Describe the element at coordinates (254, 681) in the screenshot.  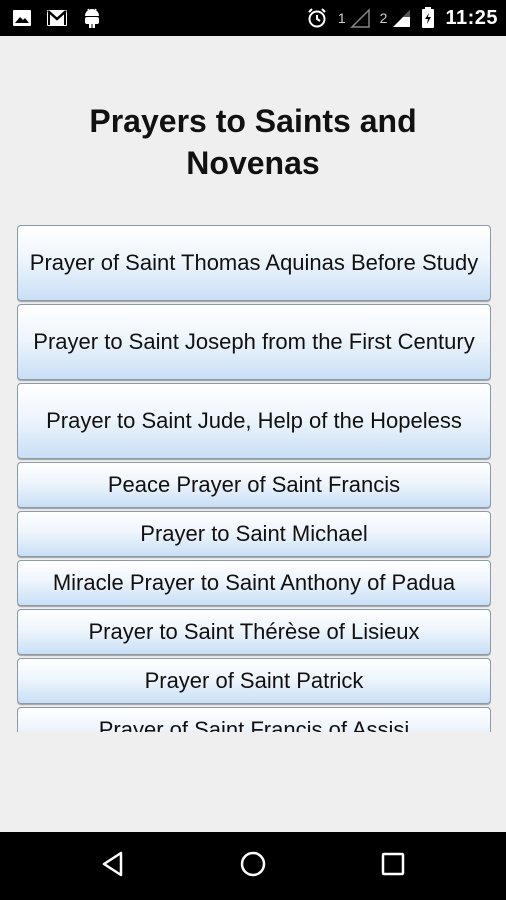
I see `prayer-button-saint-patrick: Prayer of Saint Patrick` at that location.